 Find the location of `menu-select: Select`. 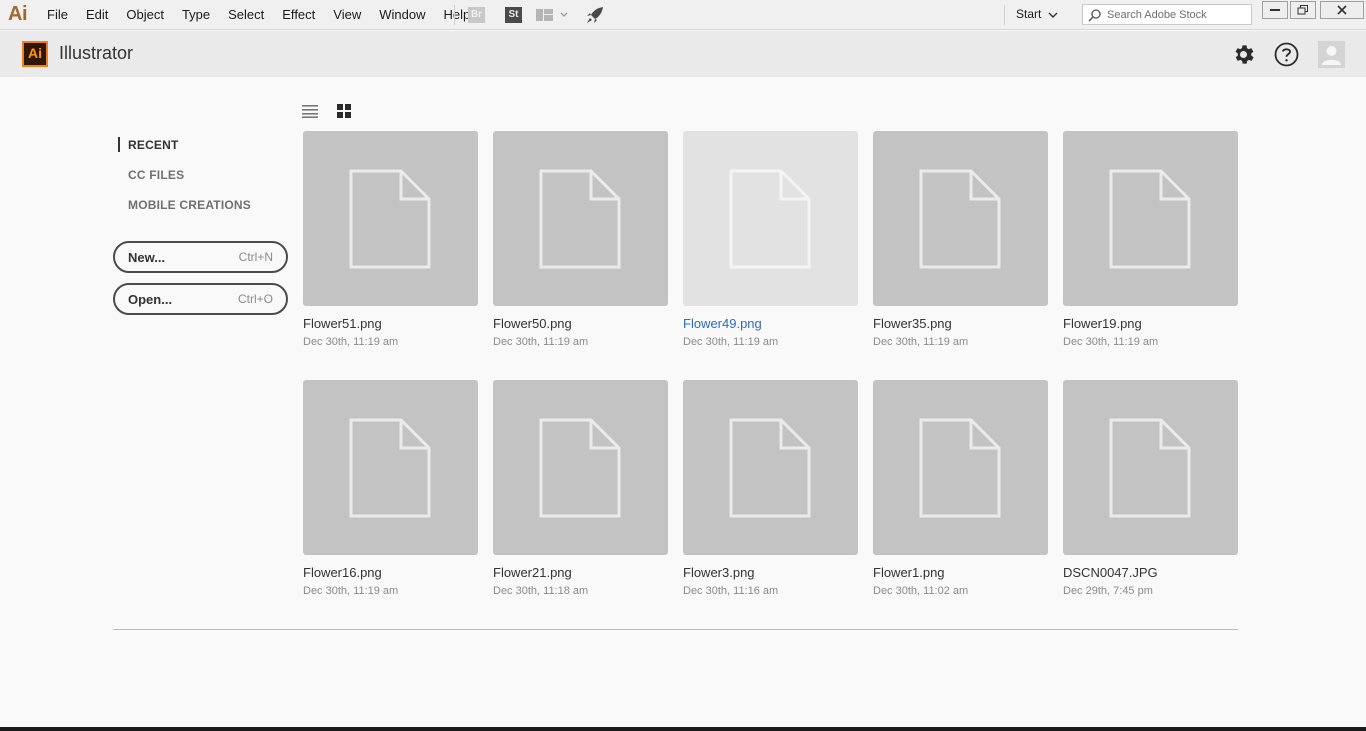

menu-select: Select is located at coordinates (246, 14).